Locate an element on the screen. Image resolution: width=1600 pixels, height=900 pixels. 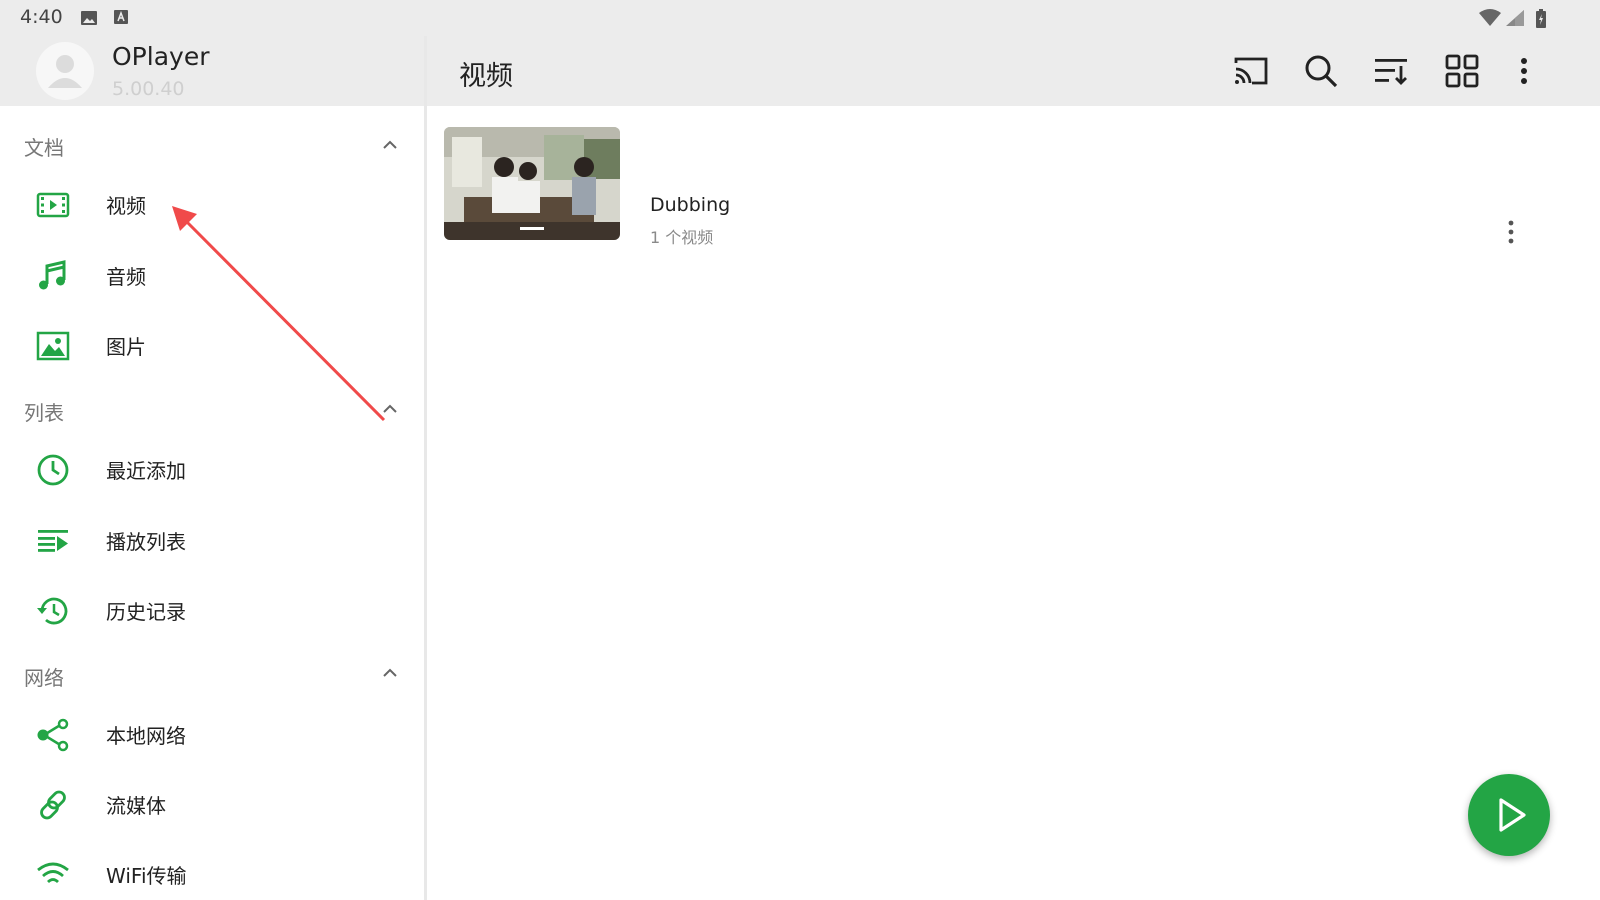
play-icon is located at coordinates (1512, 815).